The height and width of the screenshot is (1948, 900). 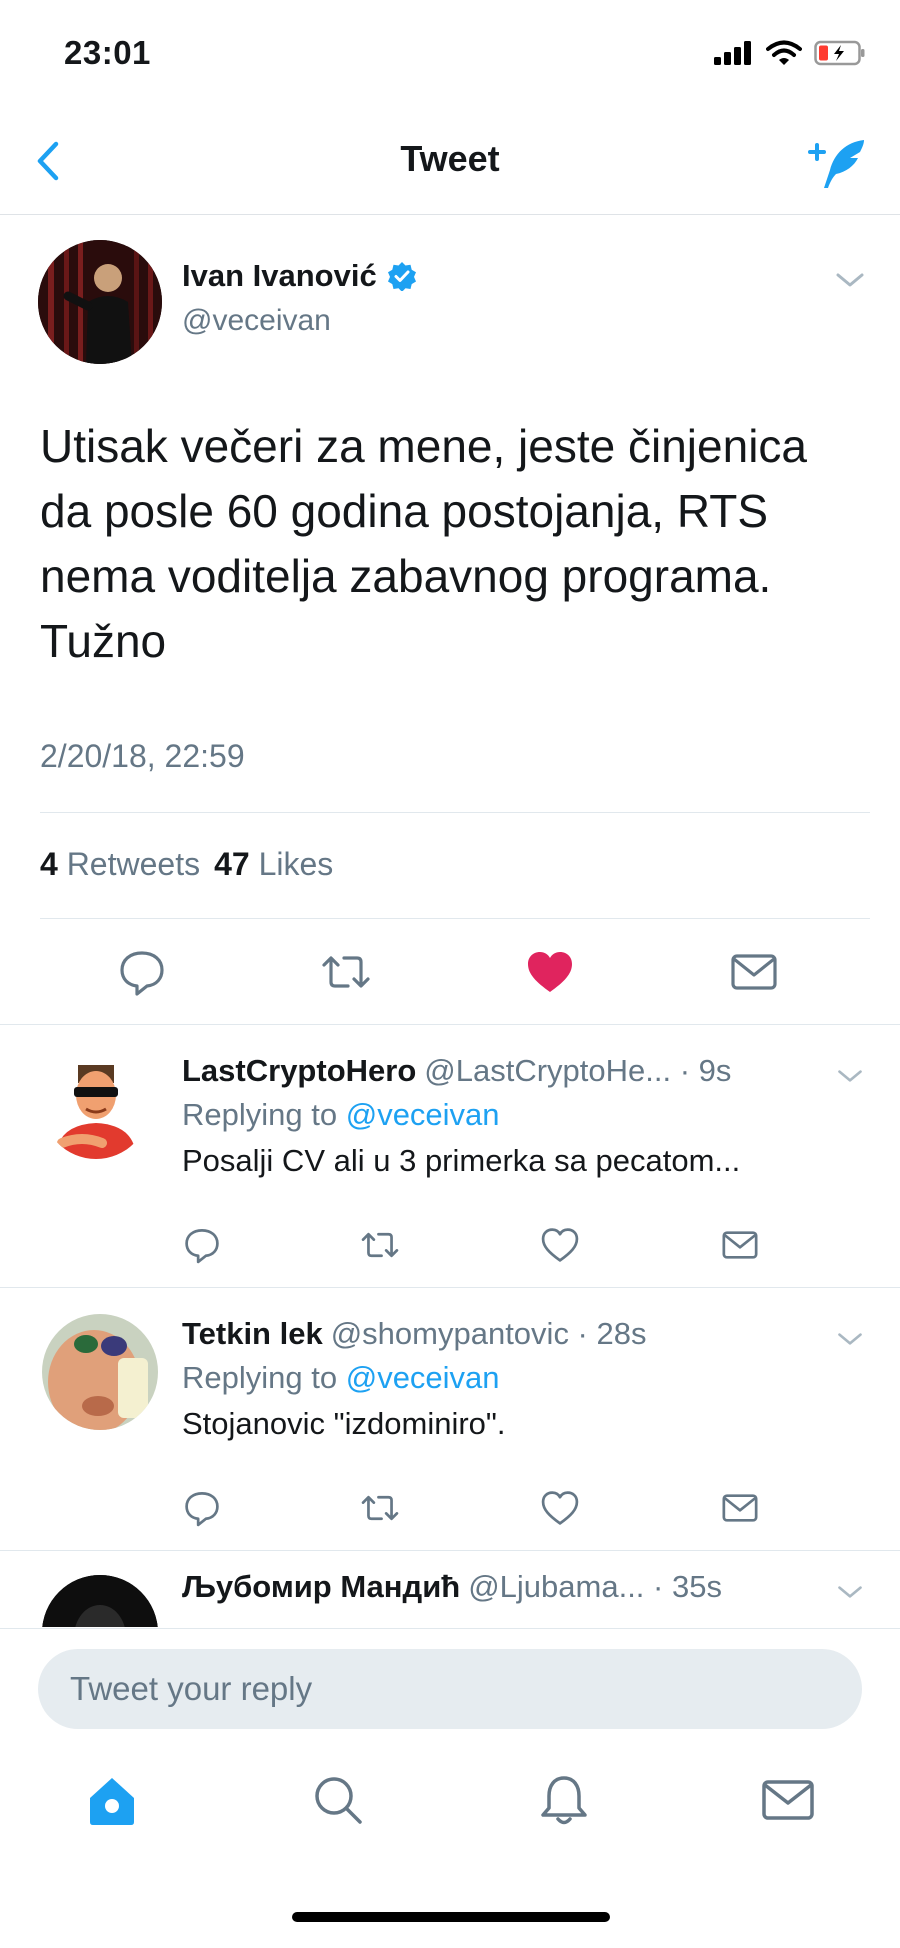 I want to click on verified-badge-icon, so click(x=401, y=276).